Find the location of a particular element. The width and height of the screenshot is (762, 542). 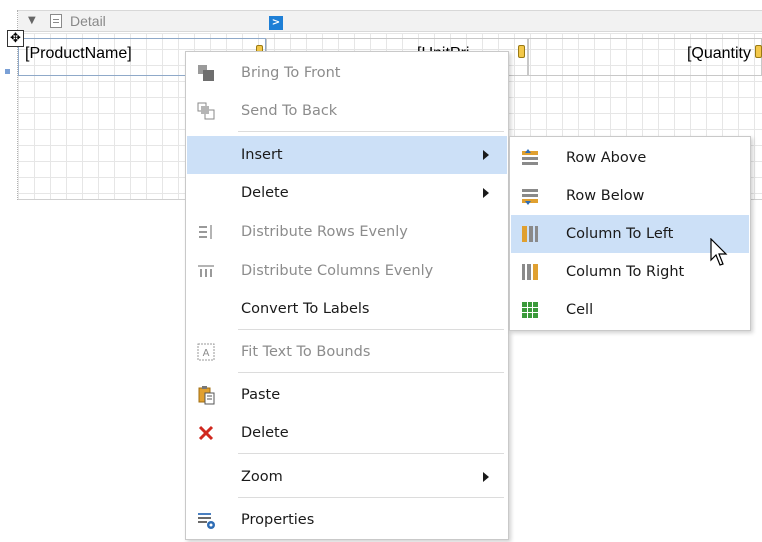

table-cell-quantity: [Quantity is located at coordinates (645, 57).